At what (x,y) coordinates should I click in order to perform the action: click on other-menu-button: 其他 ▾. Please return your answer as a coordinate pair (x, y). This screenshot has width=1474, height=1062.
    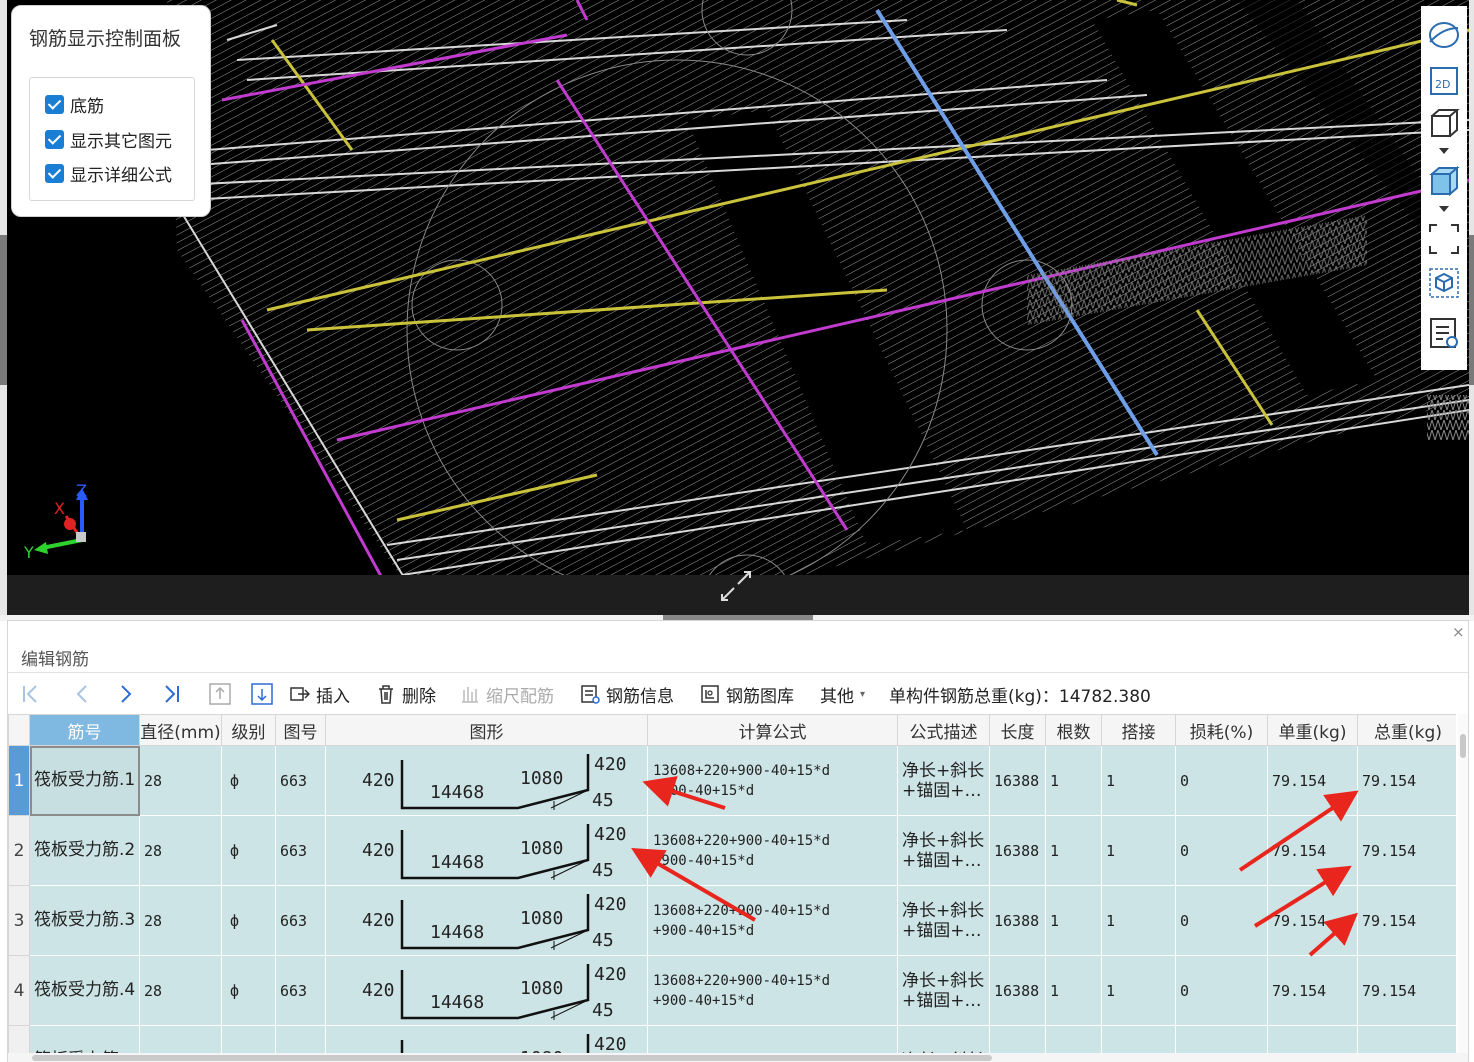
    Looking at the image, I should click on (842, 694).